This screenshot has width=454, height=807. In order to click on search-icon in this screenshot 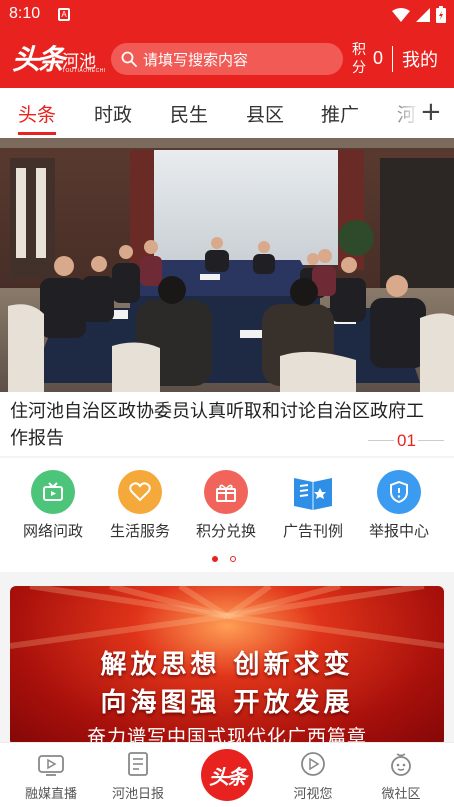, I will do `click(129, 59)`.